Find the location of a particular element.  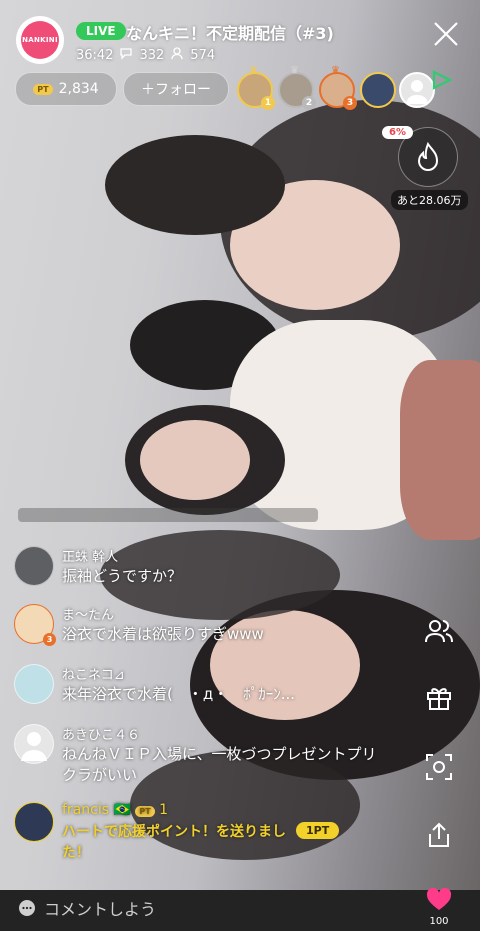

viewer-avatar is located at coordinates (378, 90).